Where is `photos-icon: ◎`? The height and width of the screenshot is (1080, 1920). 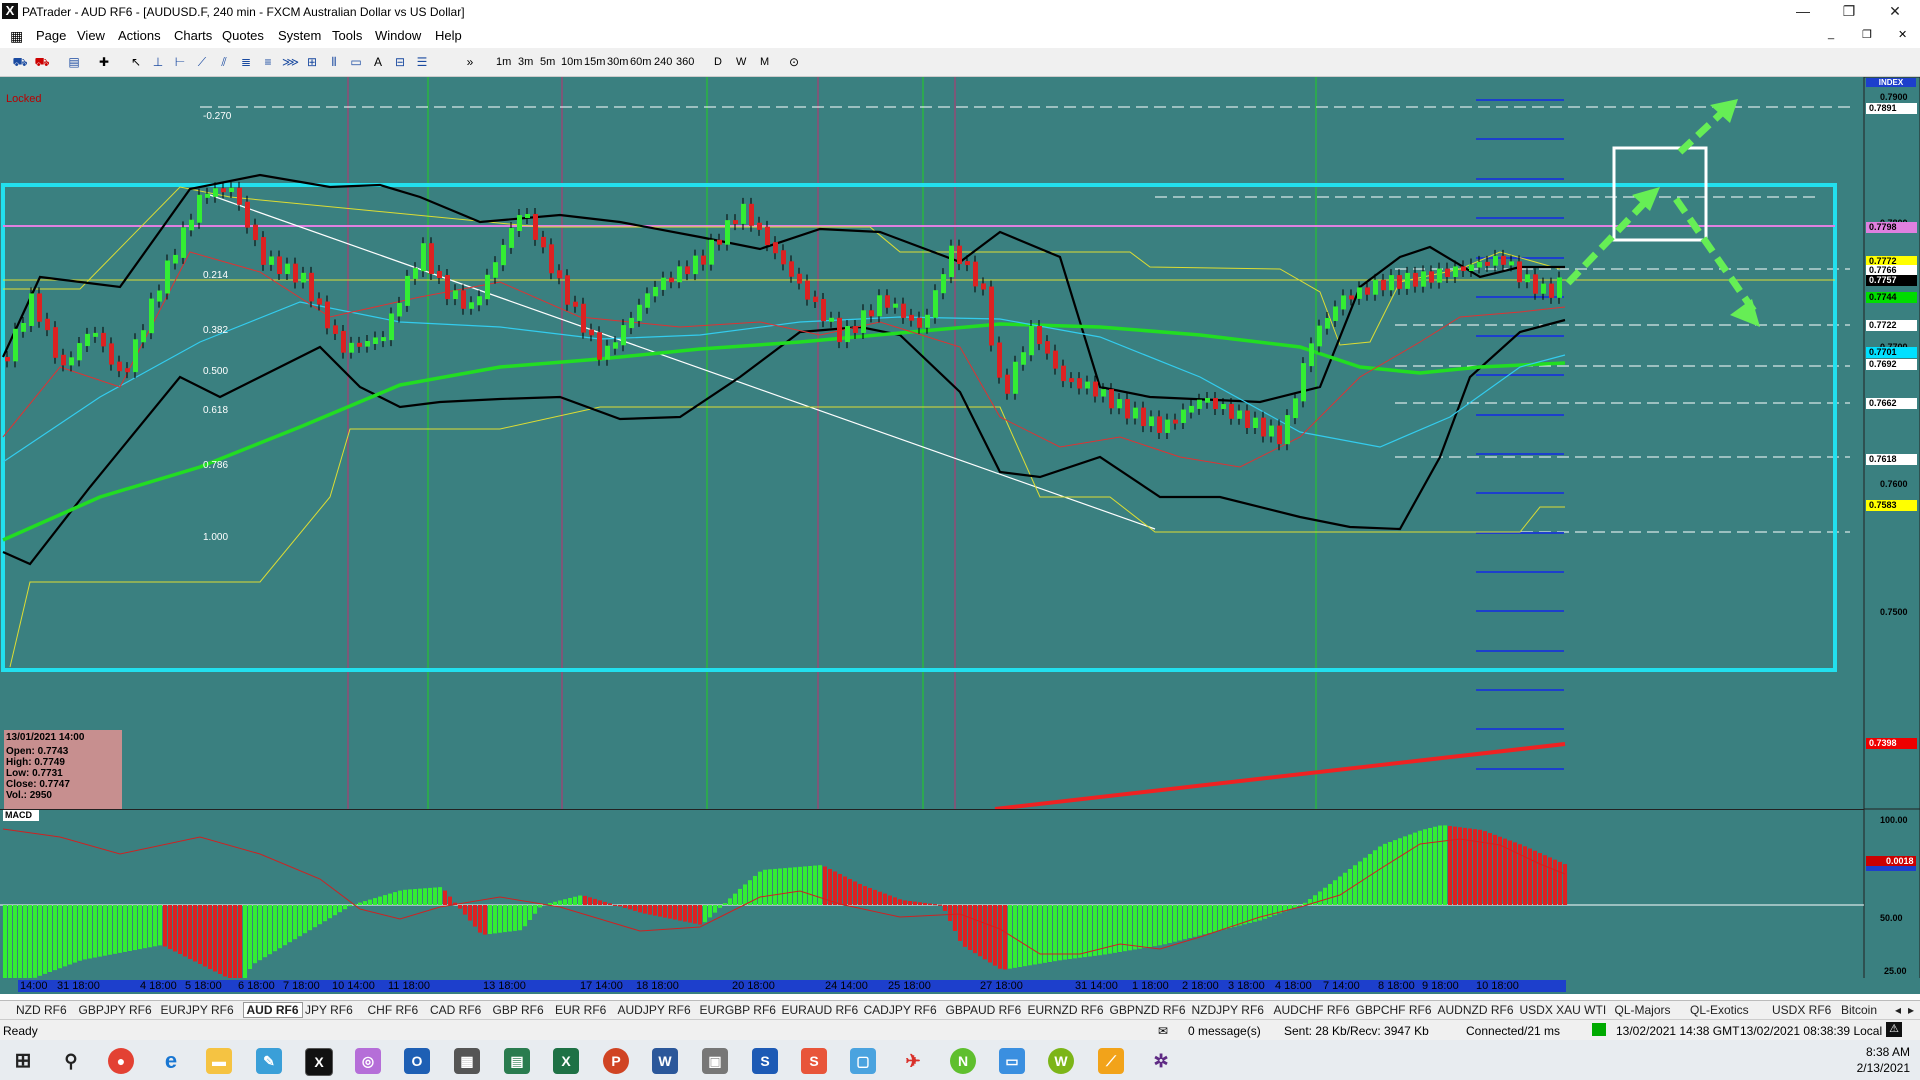
photos-icon: ◎ is located at coordinates (368, 1061).